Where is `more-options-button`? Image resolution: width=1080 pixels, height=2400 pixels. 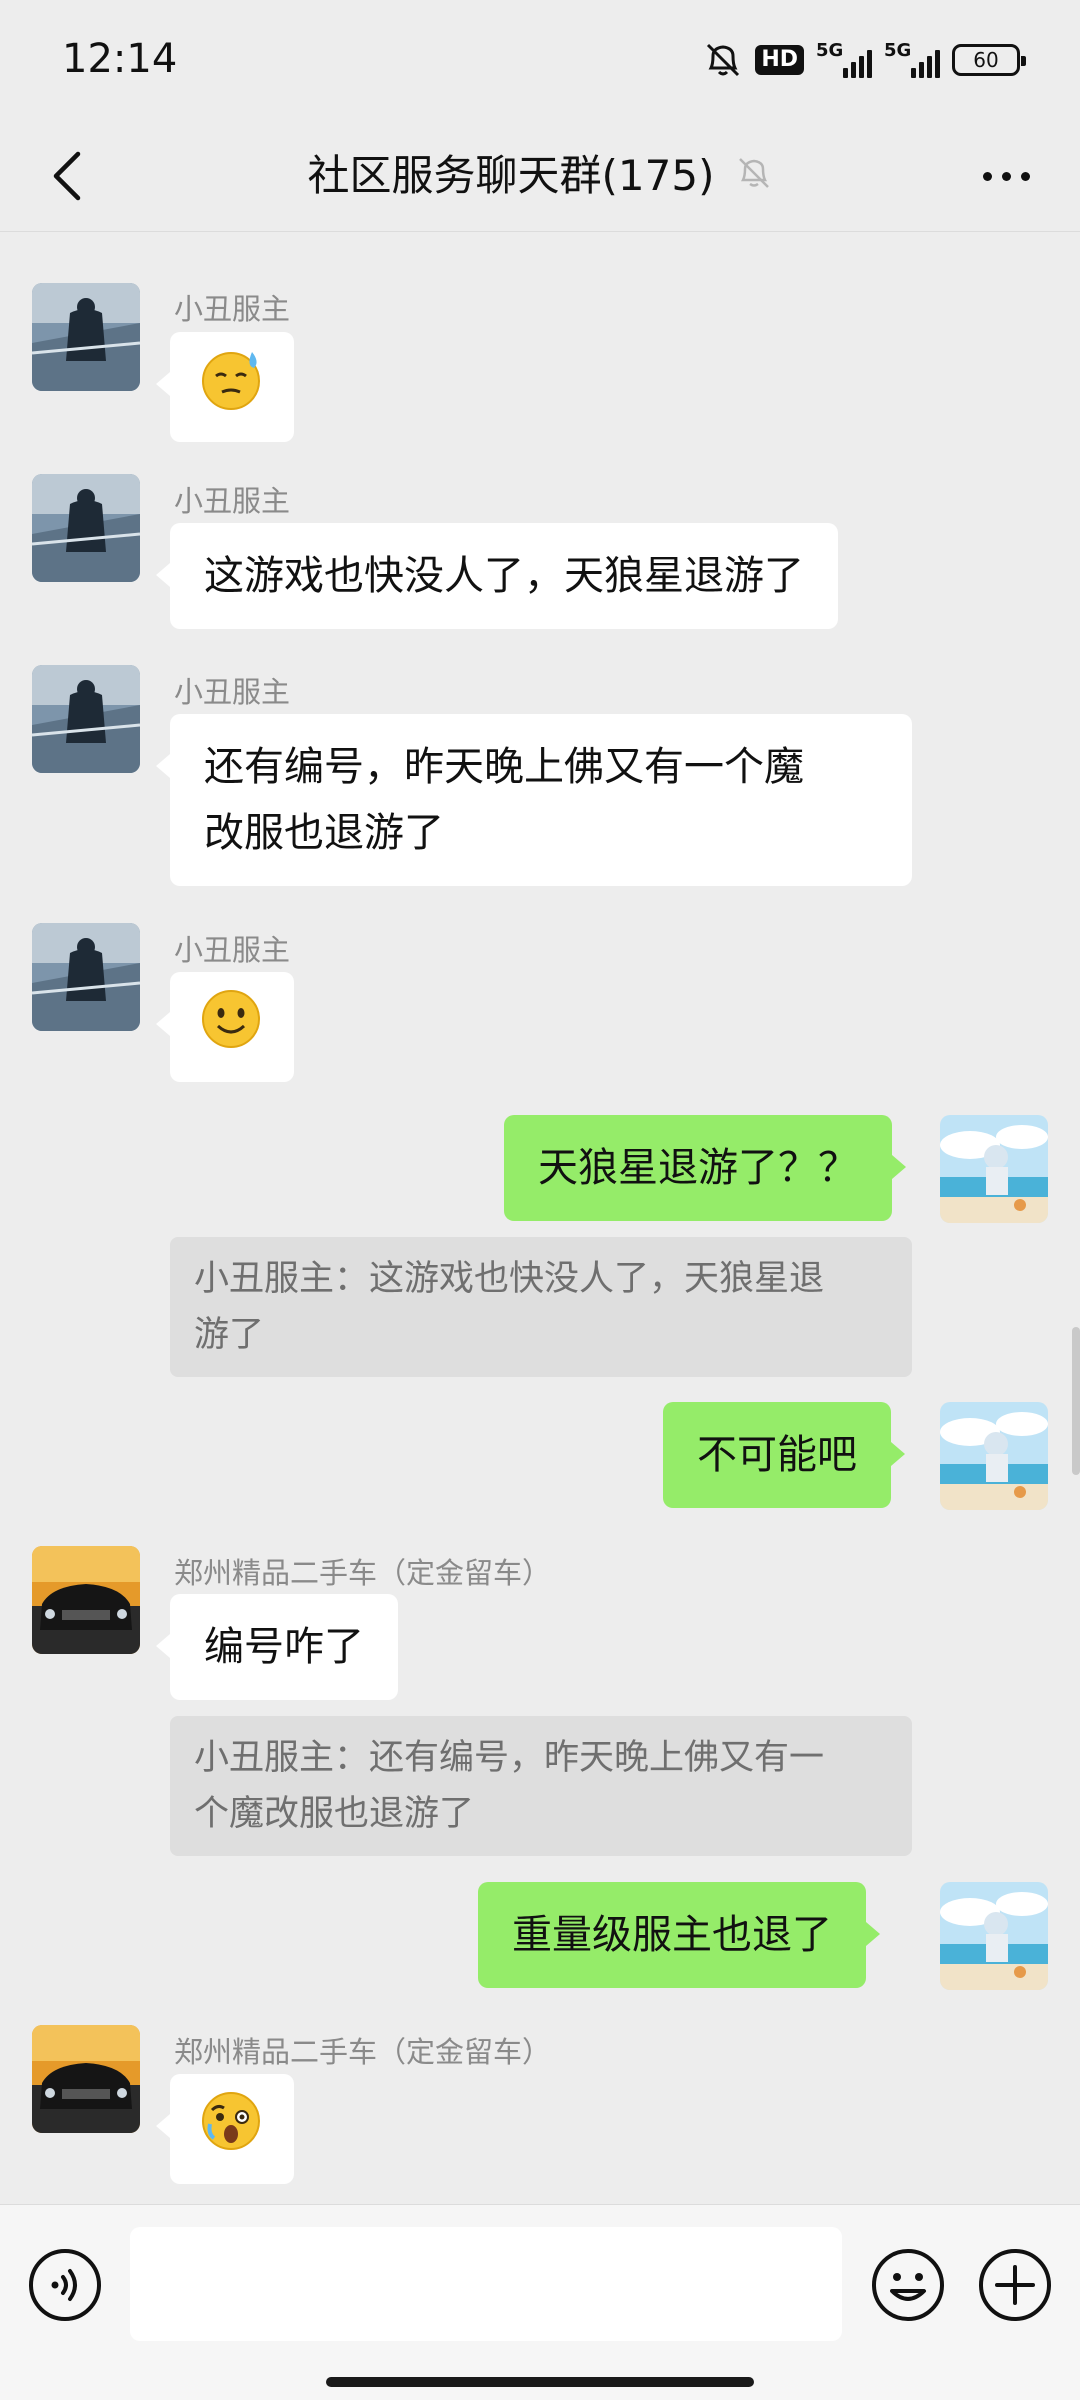
more-options-button is located at coordinates (1006, 176).